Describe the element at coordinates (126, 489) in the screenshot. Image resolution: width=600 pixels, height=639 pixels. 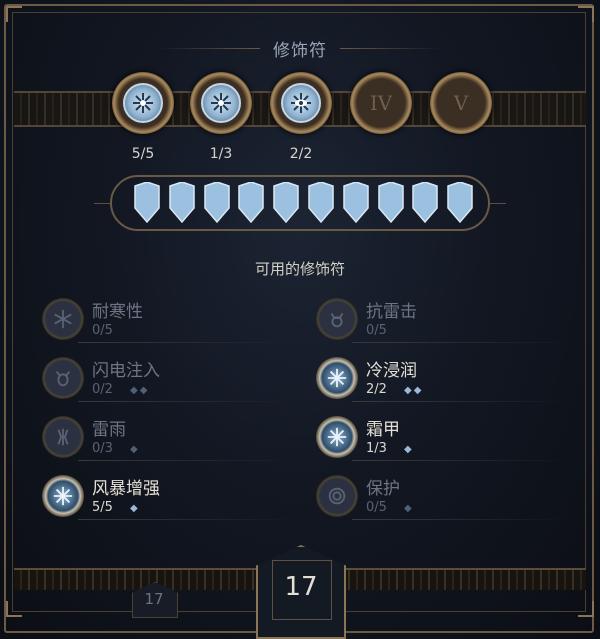
I see `modifier-name: 风暴增强` at that location.